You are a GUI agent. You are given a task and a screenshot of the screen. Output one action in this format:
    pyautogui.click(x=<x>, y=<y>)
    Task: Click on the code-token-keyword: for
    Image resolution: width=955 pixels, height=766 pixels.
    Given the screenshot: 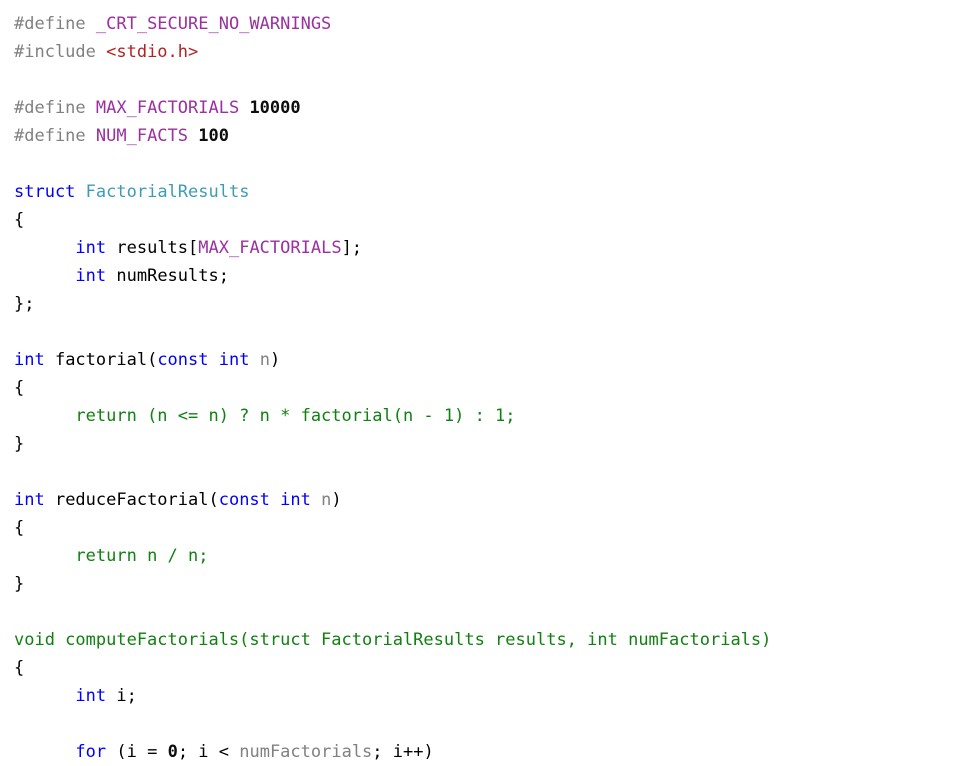 What is the action you would take?
    pyautogui.click(x=91, y=752)
    